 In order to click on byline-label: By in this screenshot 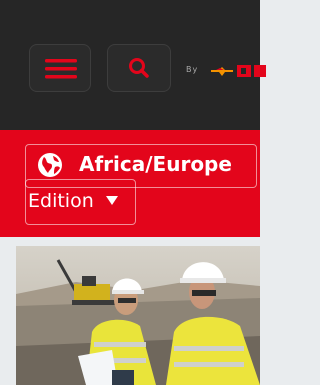, I will do `click(192, 69)`.